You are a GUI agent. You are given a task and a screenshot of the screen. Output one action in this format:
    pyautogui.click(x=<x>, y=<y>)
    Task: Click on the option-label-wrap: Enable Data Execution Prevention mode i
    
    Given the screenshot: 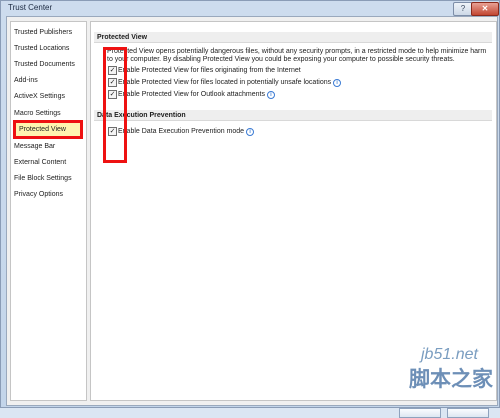 What is the action you would take?
    pyautogui.click(x=186, y=131)
    